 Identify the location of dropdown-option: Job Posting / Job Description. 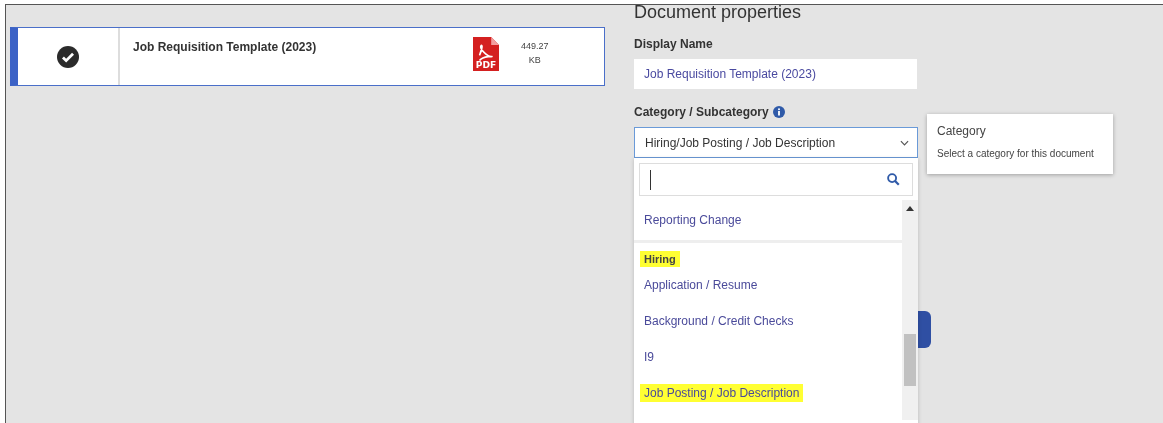
(722, 393).